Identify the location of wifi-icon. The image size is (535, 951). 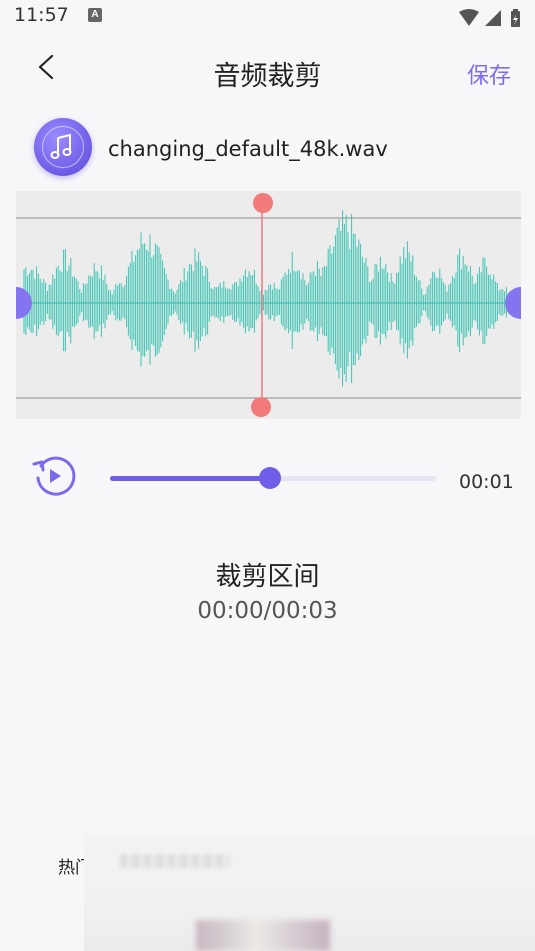
(469, 17).